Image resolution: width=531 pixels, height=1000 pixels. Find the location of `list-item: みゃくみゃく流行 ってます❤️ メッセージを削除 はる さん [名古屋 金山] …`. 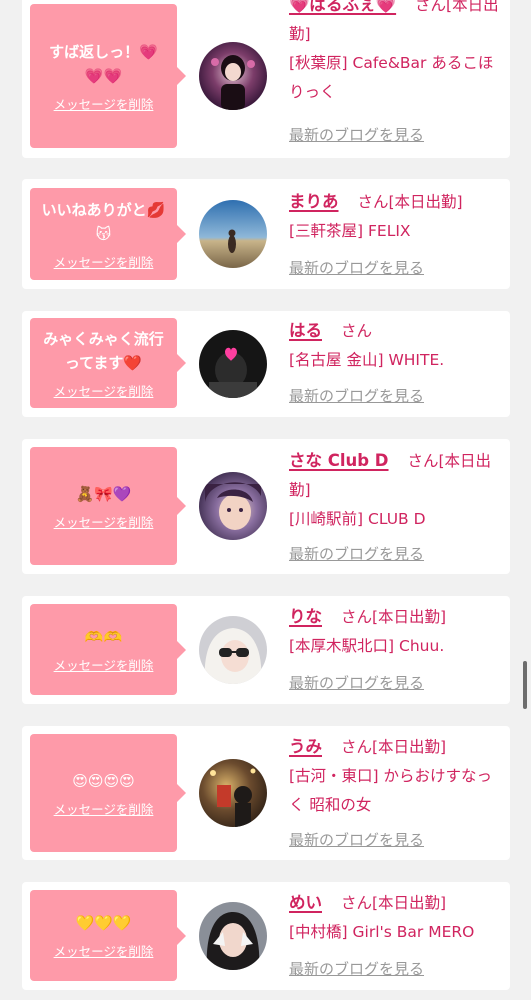

list-item: みゃくみゃく流行 ってます❤️ メッセージを削除 はる さん [名古屋 金山] … is located at coordinates (266, 364).